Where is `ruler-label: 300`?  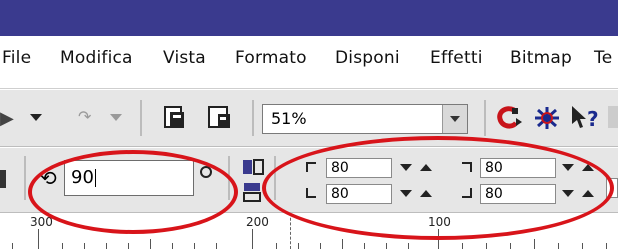 ruler-label: 300 is located at coordinates (41, 222).